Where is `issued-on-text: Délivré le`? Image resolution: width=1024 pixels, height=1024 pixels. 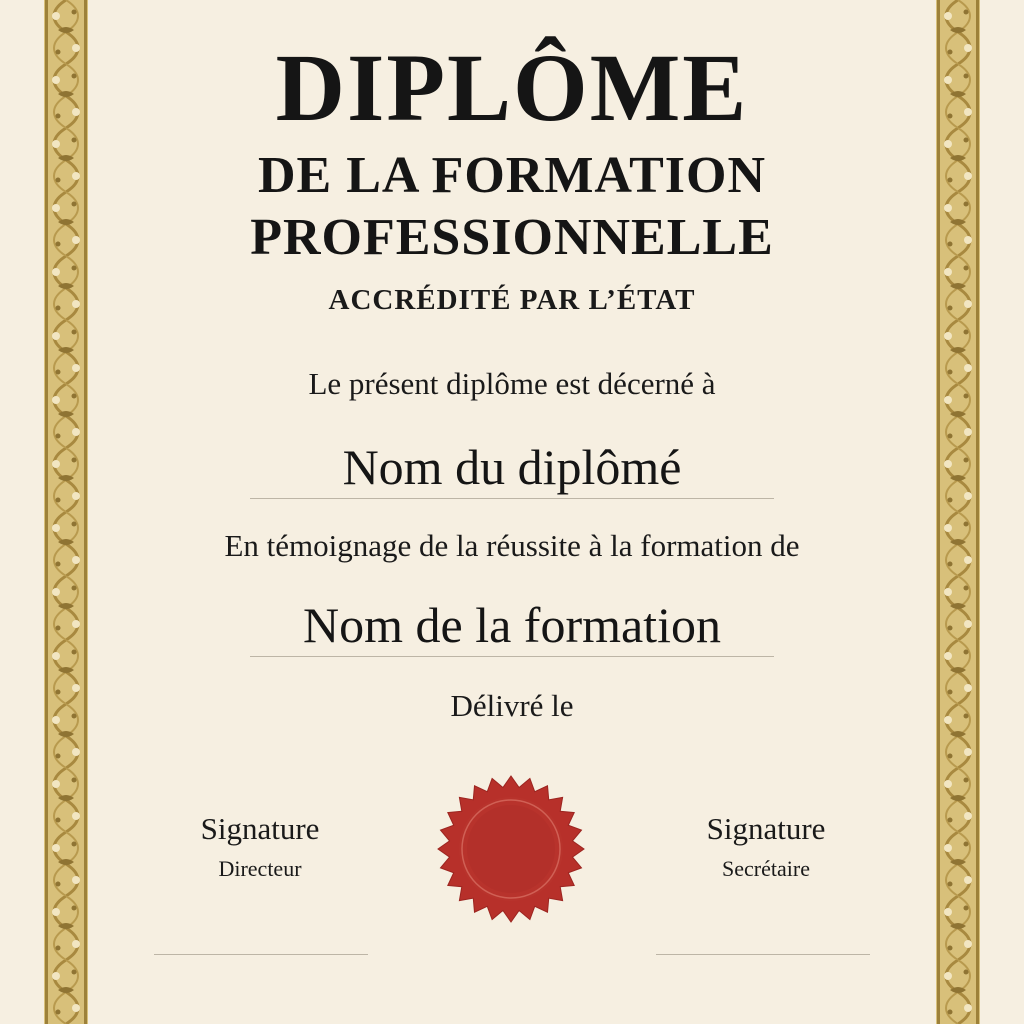 issued-on-text: Délivré le is located at coordinates (512, 705).